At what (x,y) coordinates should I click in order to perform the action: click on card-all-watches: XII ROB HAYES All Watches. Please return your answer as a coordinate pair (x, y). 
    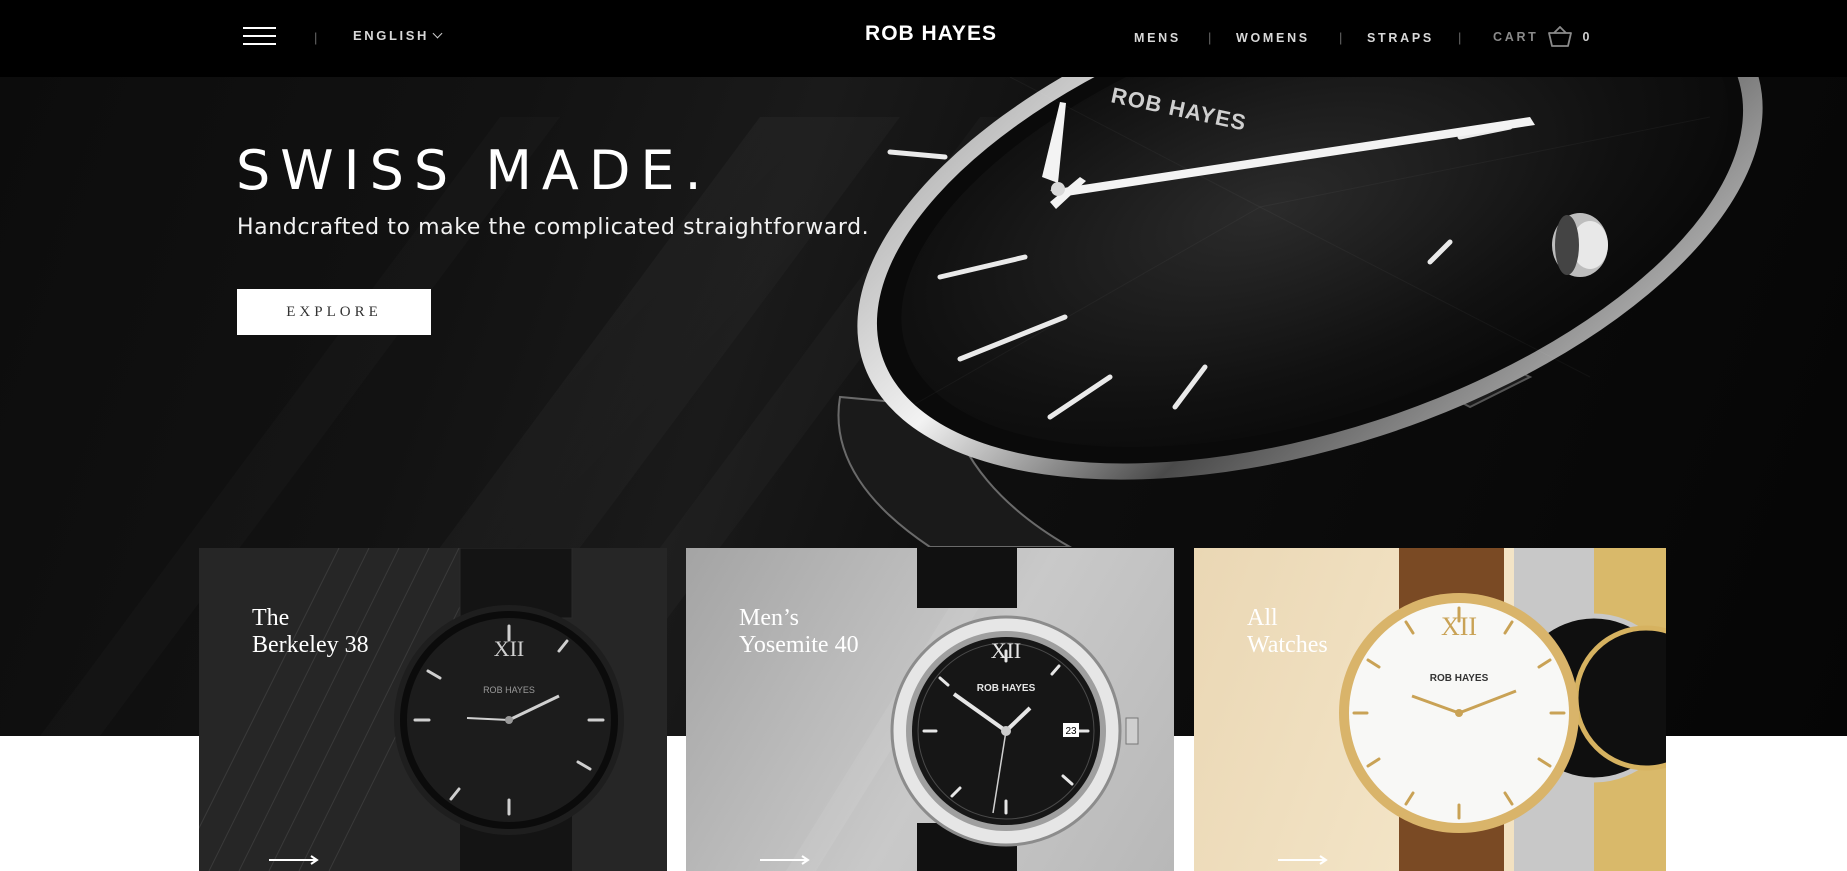
    Looking at the image, I should click on (1430, 709).